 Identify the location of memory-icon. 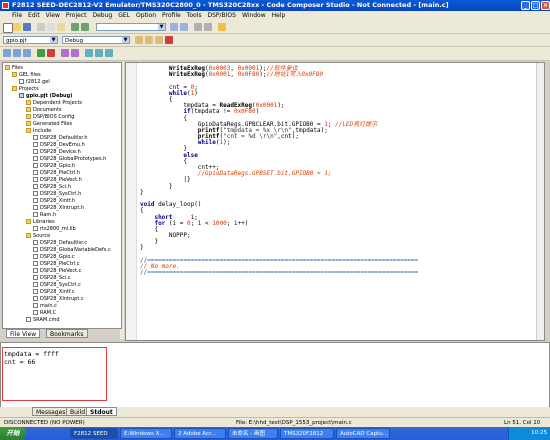
(99, 53).